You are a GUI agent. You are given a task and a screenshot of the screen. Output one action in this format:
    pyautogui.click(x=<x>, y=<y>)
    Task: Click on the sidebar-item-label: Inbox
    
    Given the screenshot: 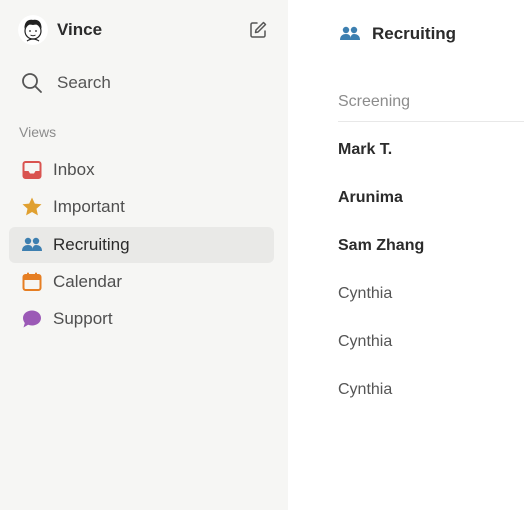 What is the action you would take?
    pyautogui.click(x=74, y=169)
    